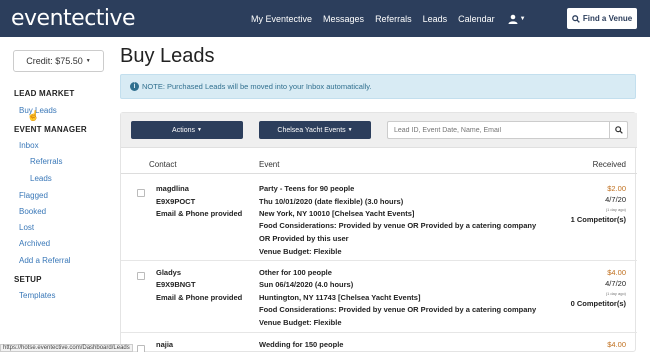 Image resolution: width=650 pixels, height=352 pixels. Describe the element at coordinates (176, 201) in the screenshot. I see `lead-id: E9X9POCT` at that location.